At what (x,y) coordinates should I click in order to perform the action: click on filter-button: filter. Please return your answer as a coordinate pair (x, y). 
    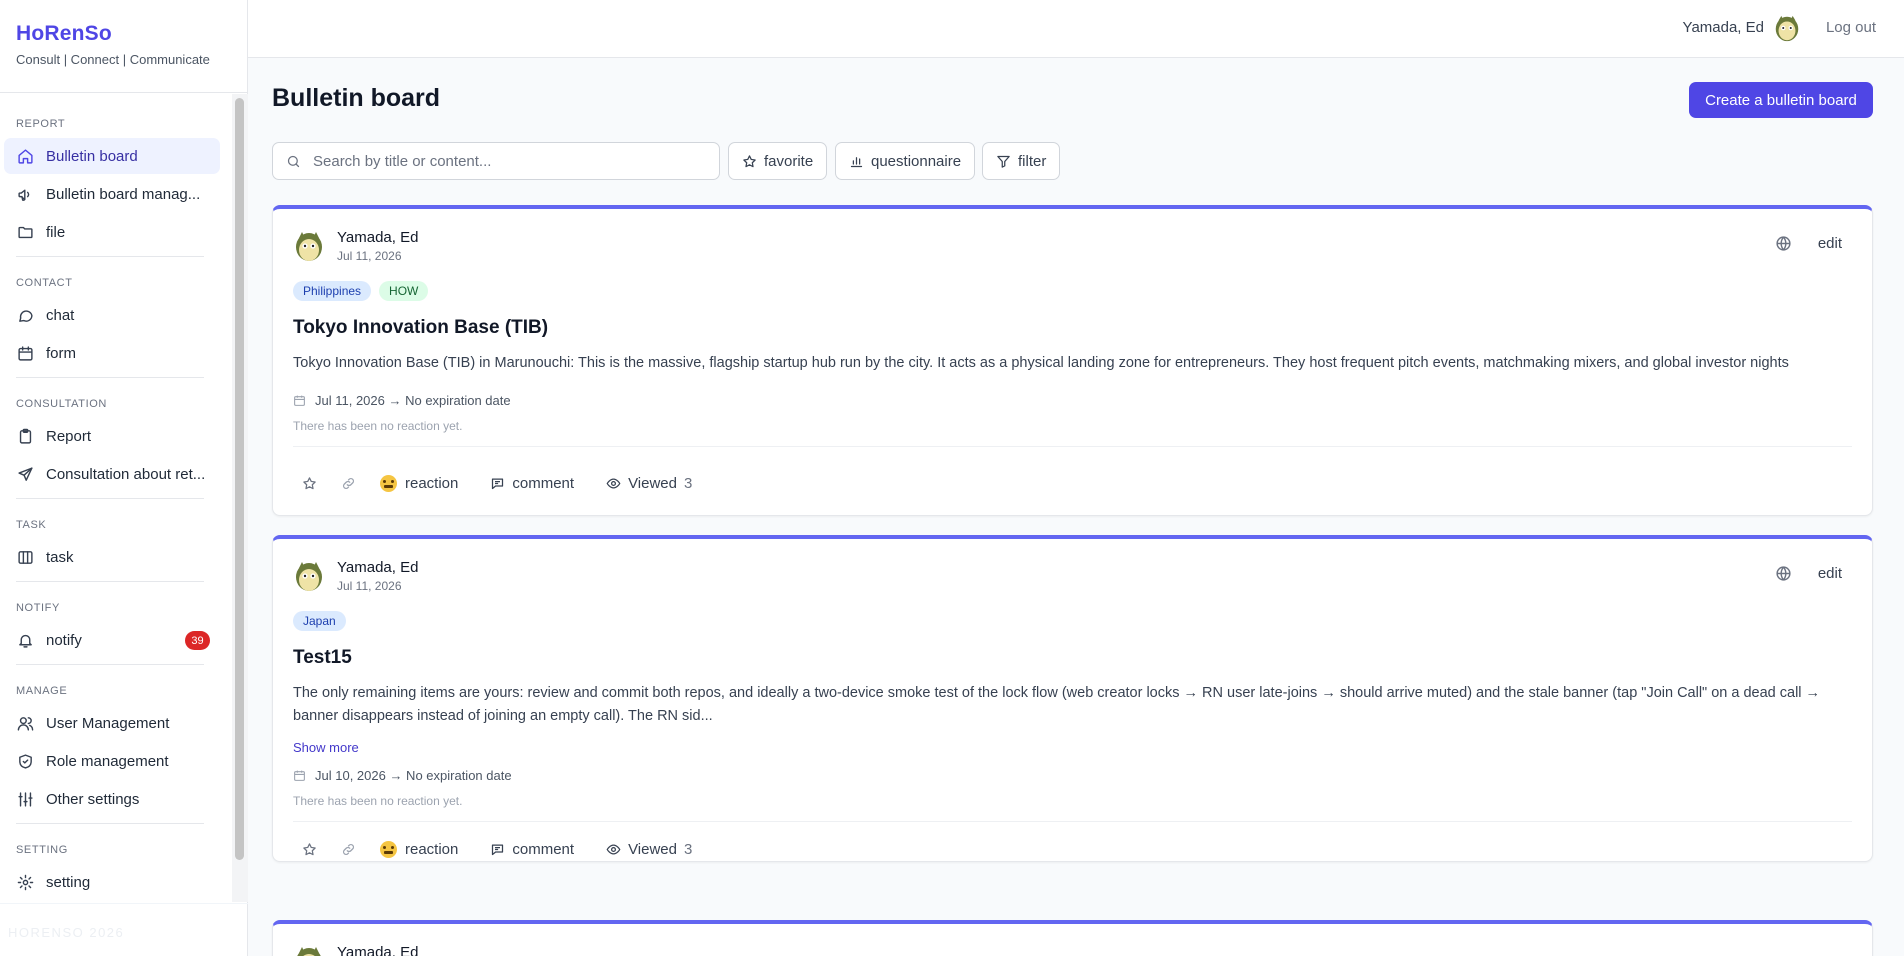
    Looking at the image, I should click on (1021, 161).